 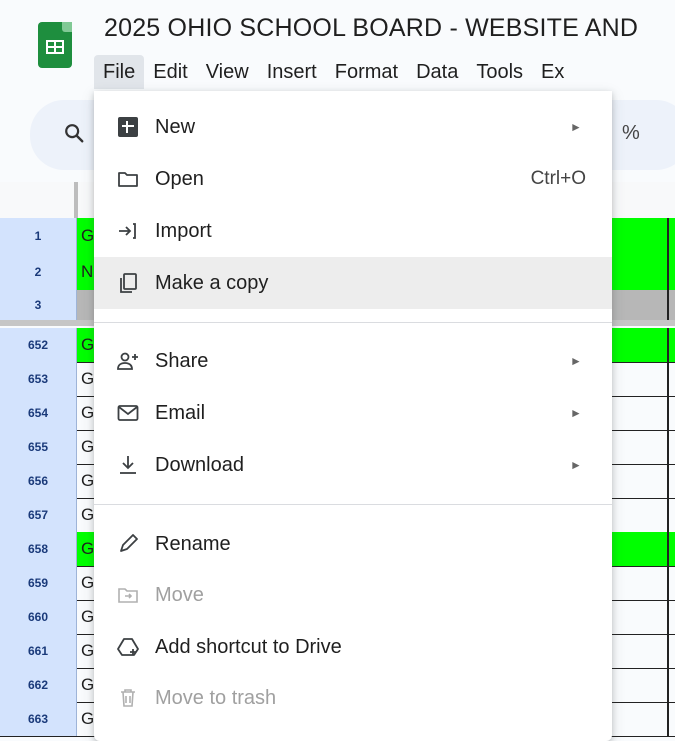 What do you see at coordinates (371, 28) in the screenshot?
I see `document-title: 2025 OHIO SCHOOL BOARD - WEBSITE AND` at bounding box center [371, 28].